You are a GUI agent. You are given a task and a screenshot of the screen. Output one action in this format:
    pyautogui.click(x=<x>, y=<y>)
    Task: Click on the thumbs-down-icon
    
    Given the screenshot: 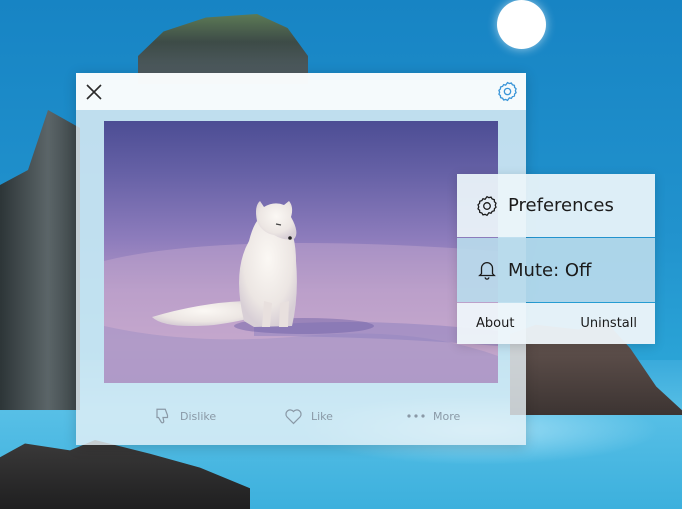 What is the action you would take?
    pyautogui.click(x=162, y=416)
    